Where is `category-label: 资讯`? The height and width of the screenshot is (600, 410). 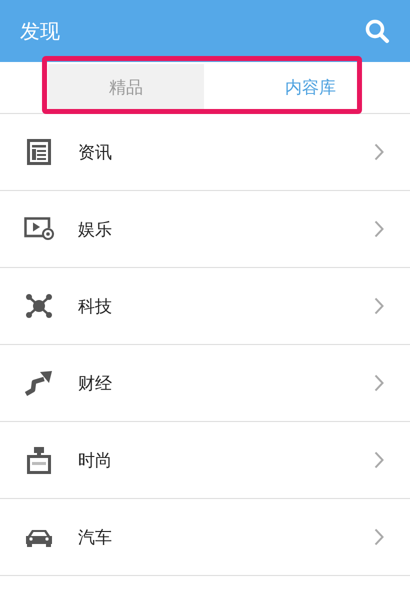
category-label: 资讯 is located at coordinates (95, 153).